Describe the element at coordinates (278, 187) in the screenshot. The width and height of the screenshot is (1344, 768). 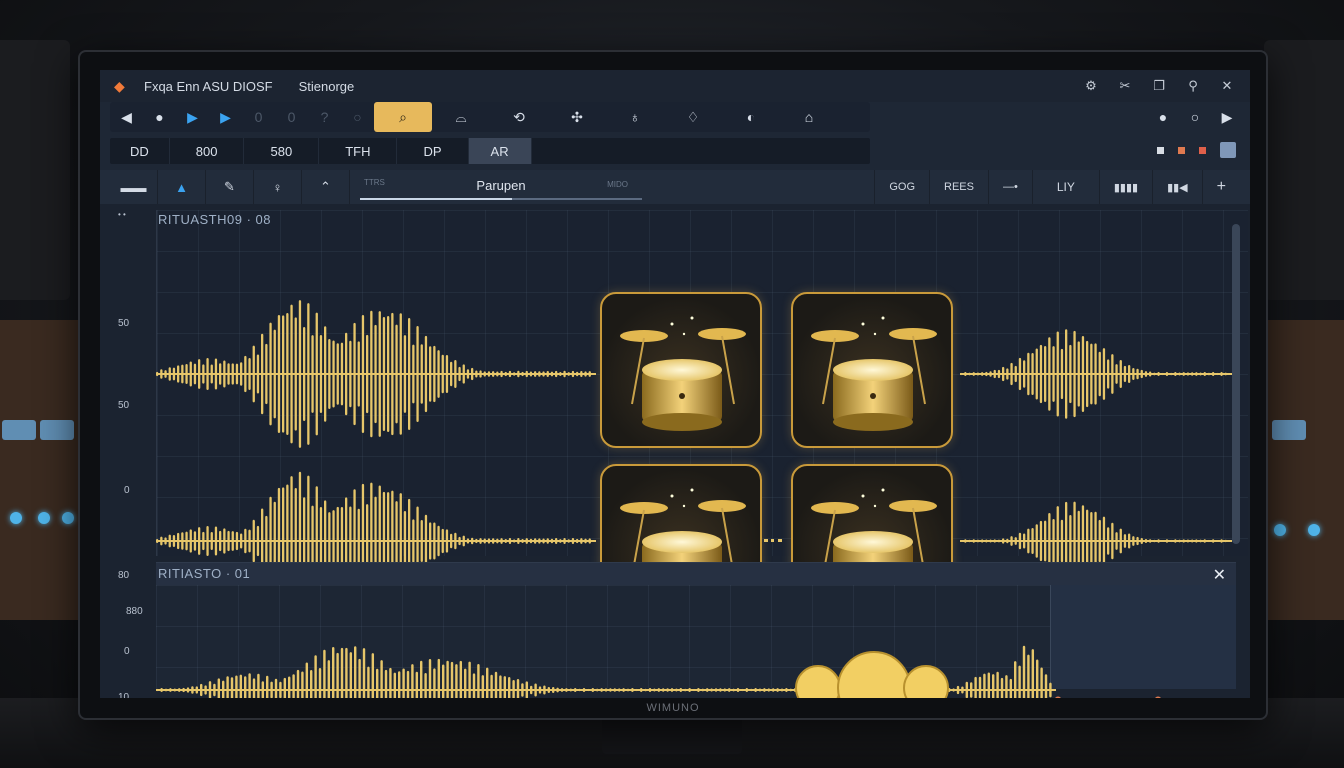
I see `marker-icon: ♀` at that location.